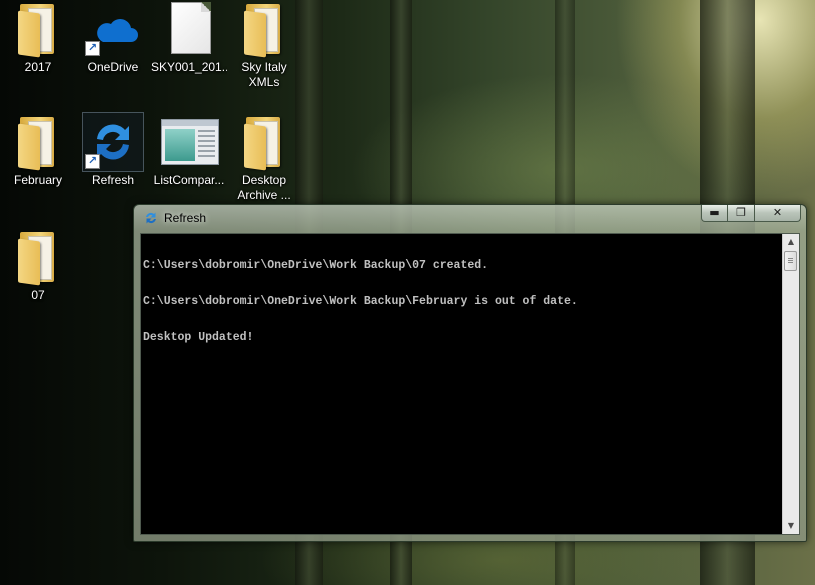 The height and width of the screenshot is (585, 815). I want to click on refresh-icon, so click(151, 218).